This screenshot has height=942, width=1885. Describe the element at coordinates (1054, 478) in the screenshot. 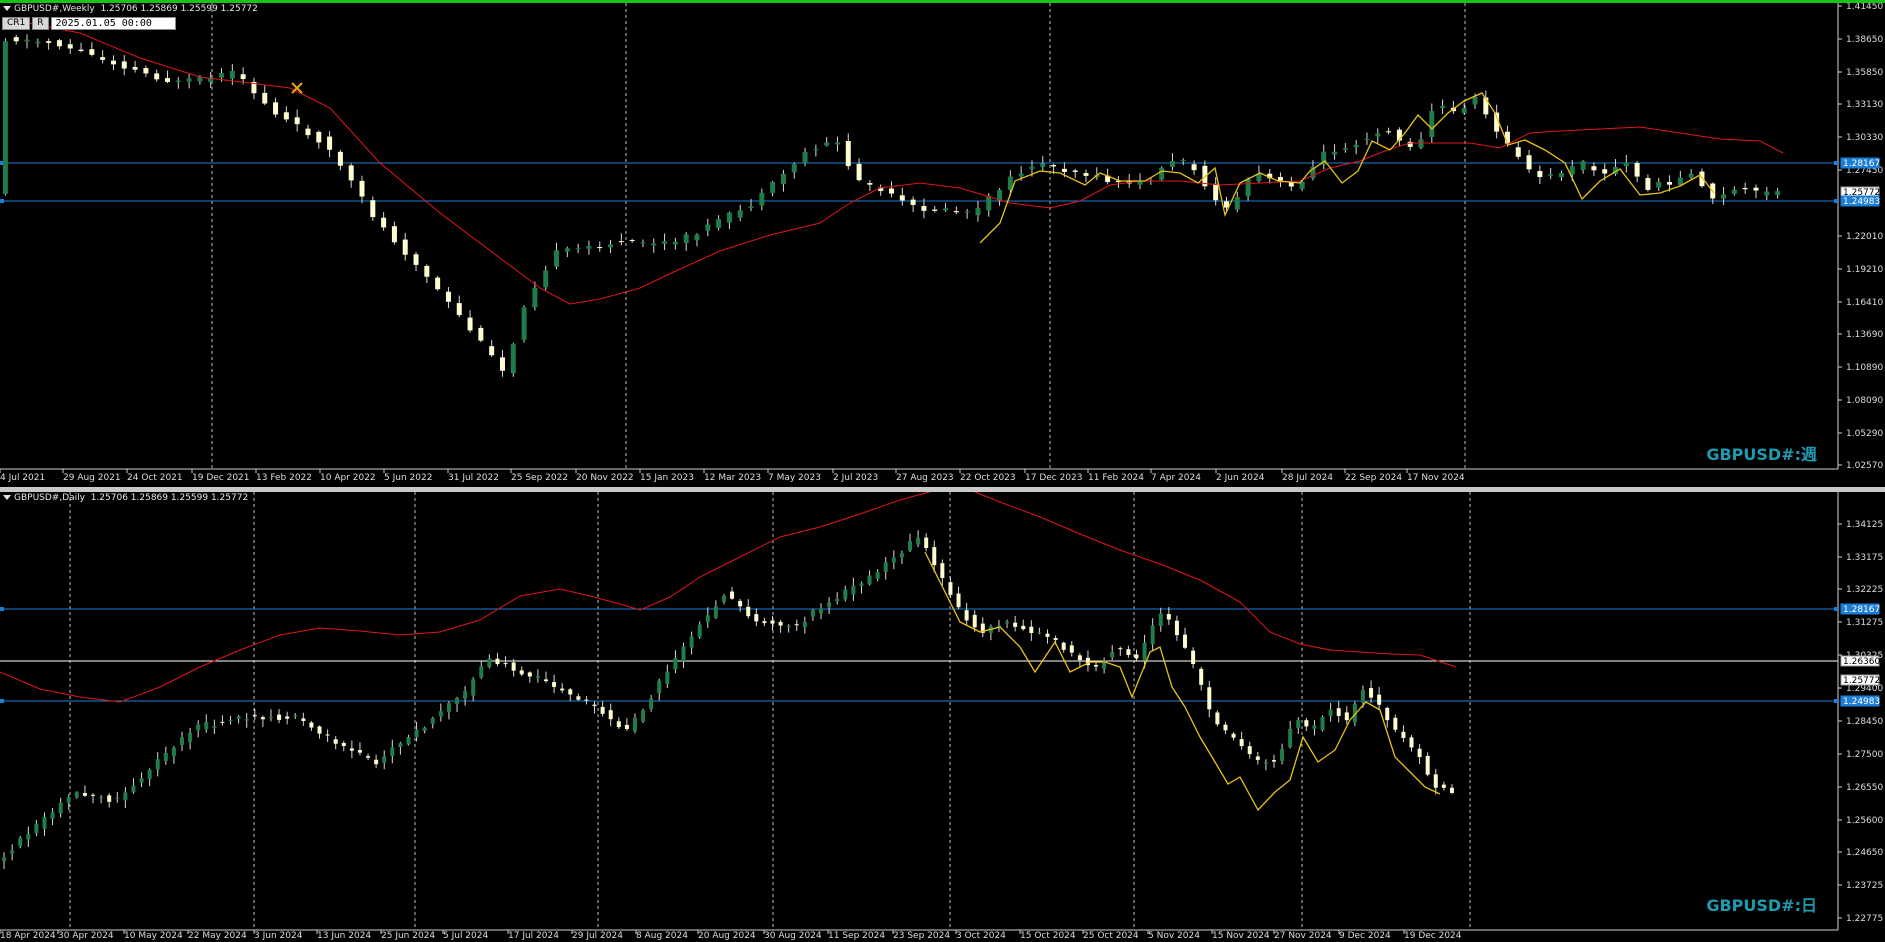

I see `time-axis-label: 17 Dec 2023` at that location.